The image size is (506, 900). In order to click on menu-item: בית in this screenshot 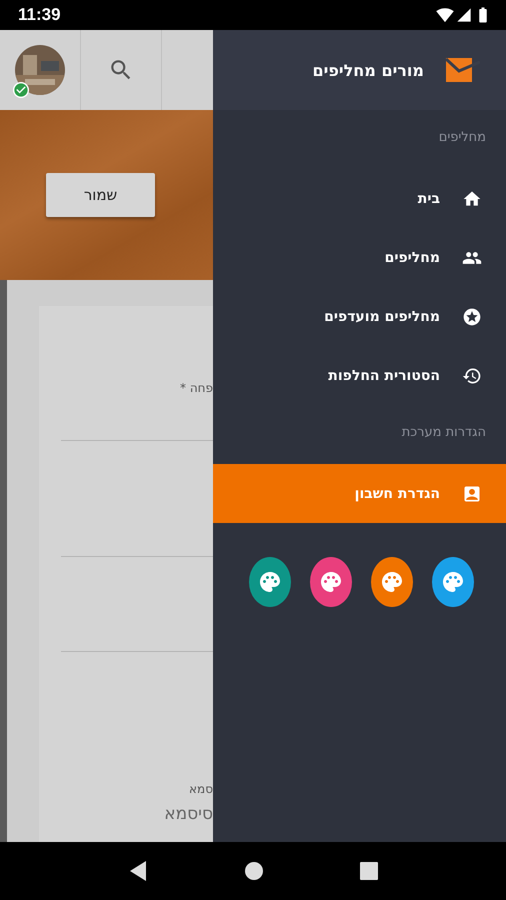, I will do `click(359, 198)`.